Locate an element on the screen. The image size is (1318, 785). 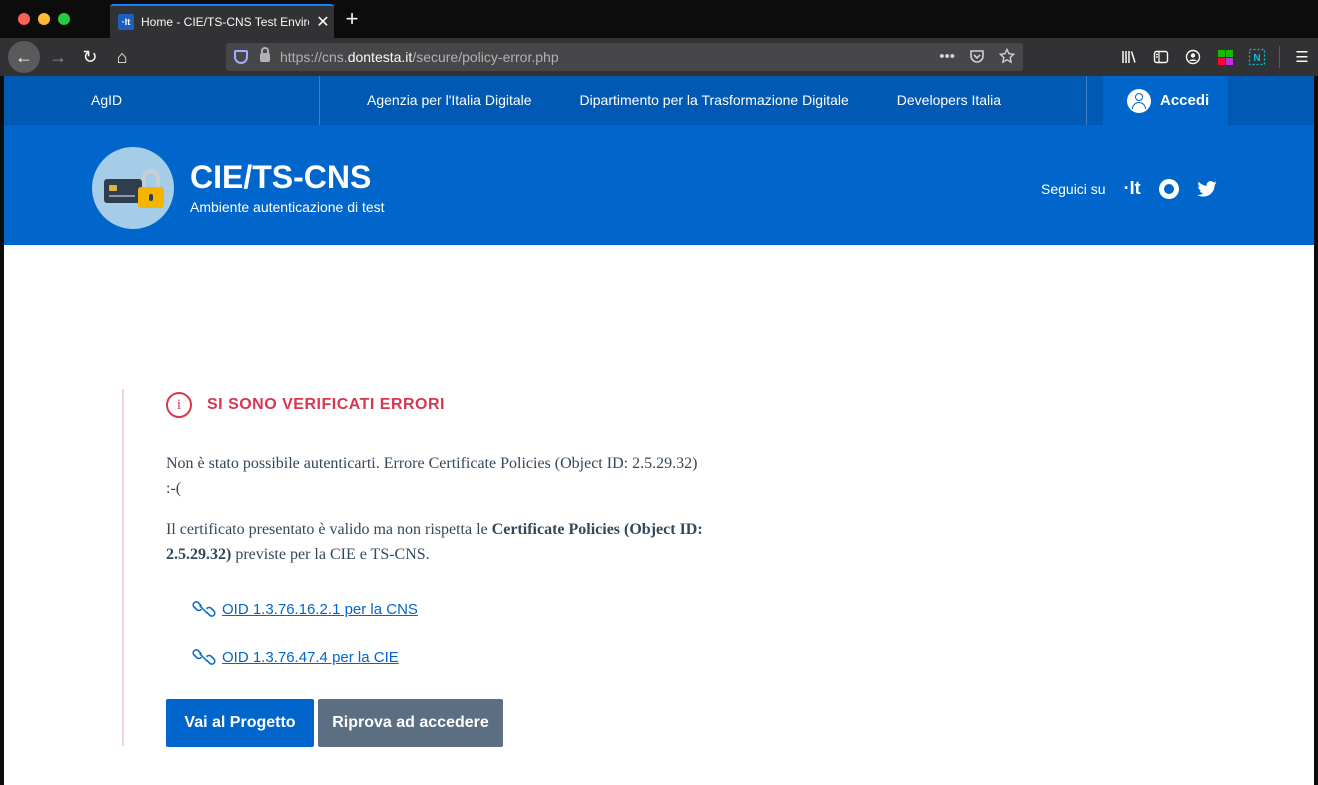
account-icon is located at coordinates (1193, 57).